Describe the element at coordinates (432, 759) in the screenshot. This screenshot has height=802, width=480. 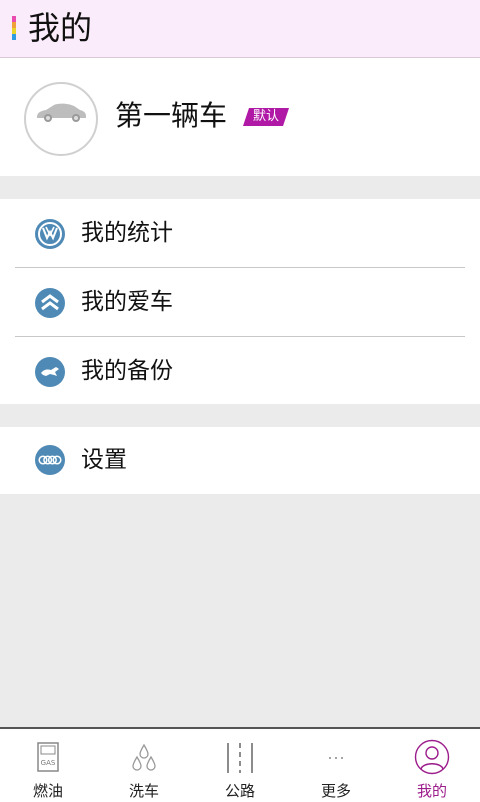
I see `user-icon` at that location.